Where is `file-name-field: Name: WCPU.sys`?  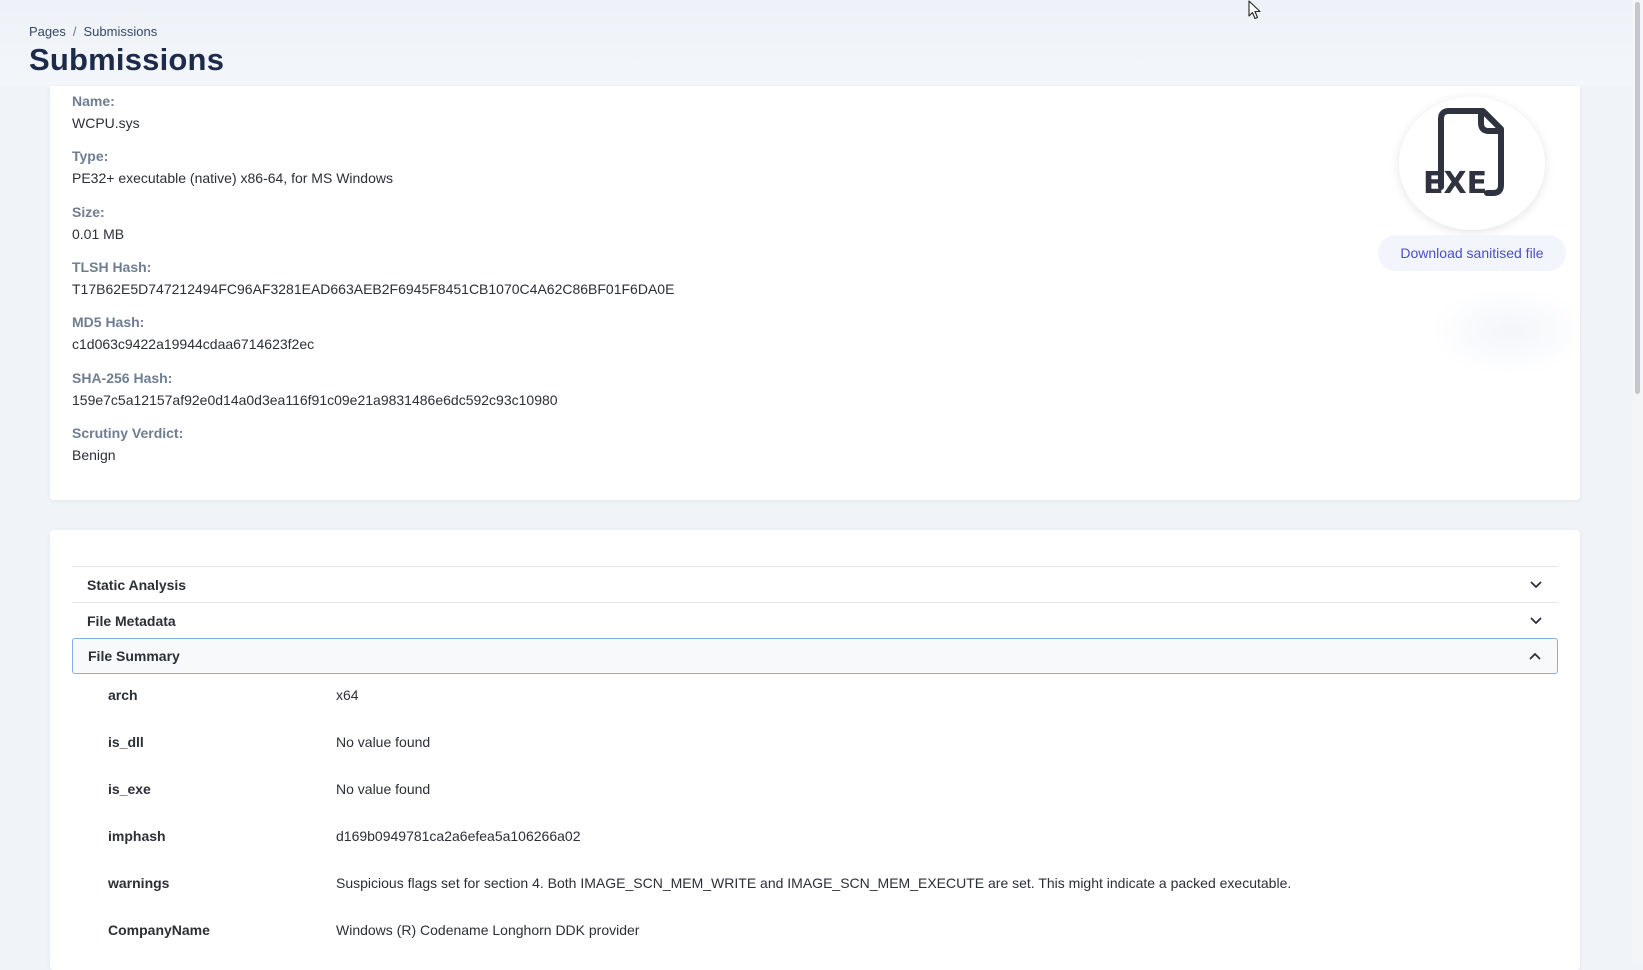 file-name-field: Name: WCPU.sys is located at coordinates (106, 112).